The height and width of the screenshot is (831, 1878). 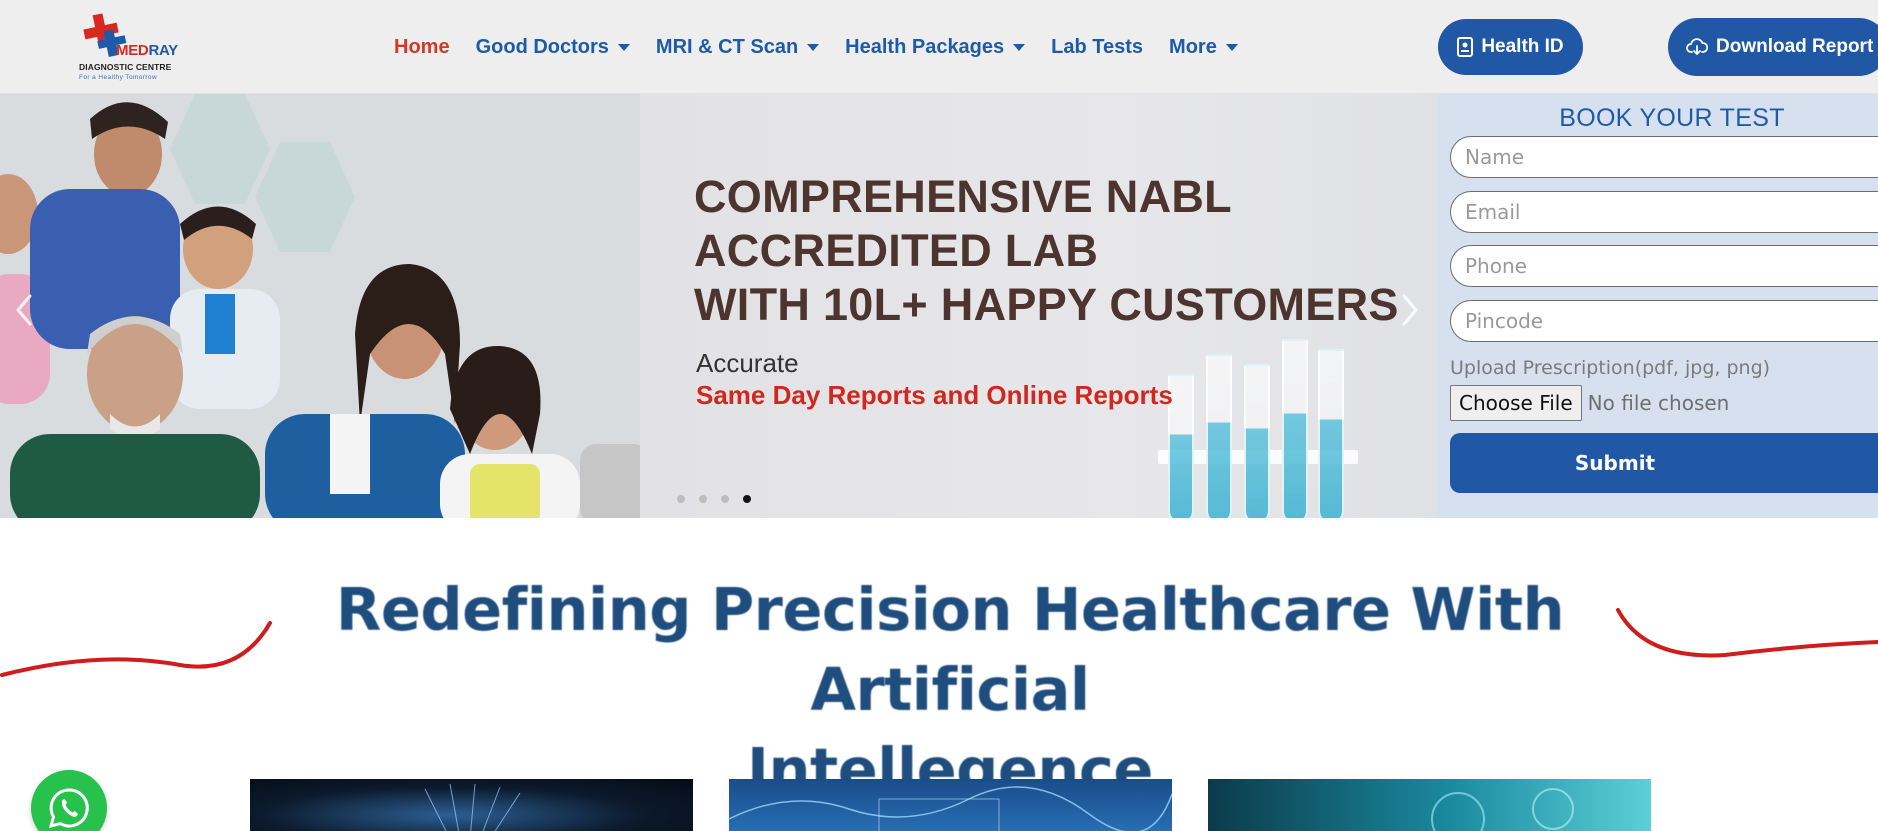 I want to click on logo-wordmark: MEDRAY, so click(x=147, y=50).